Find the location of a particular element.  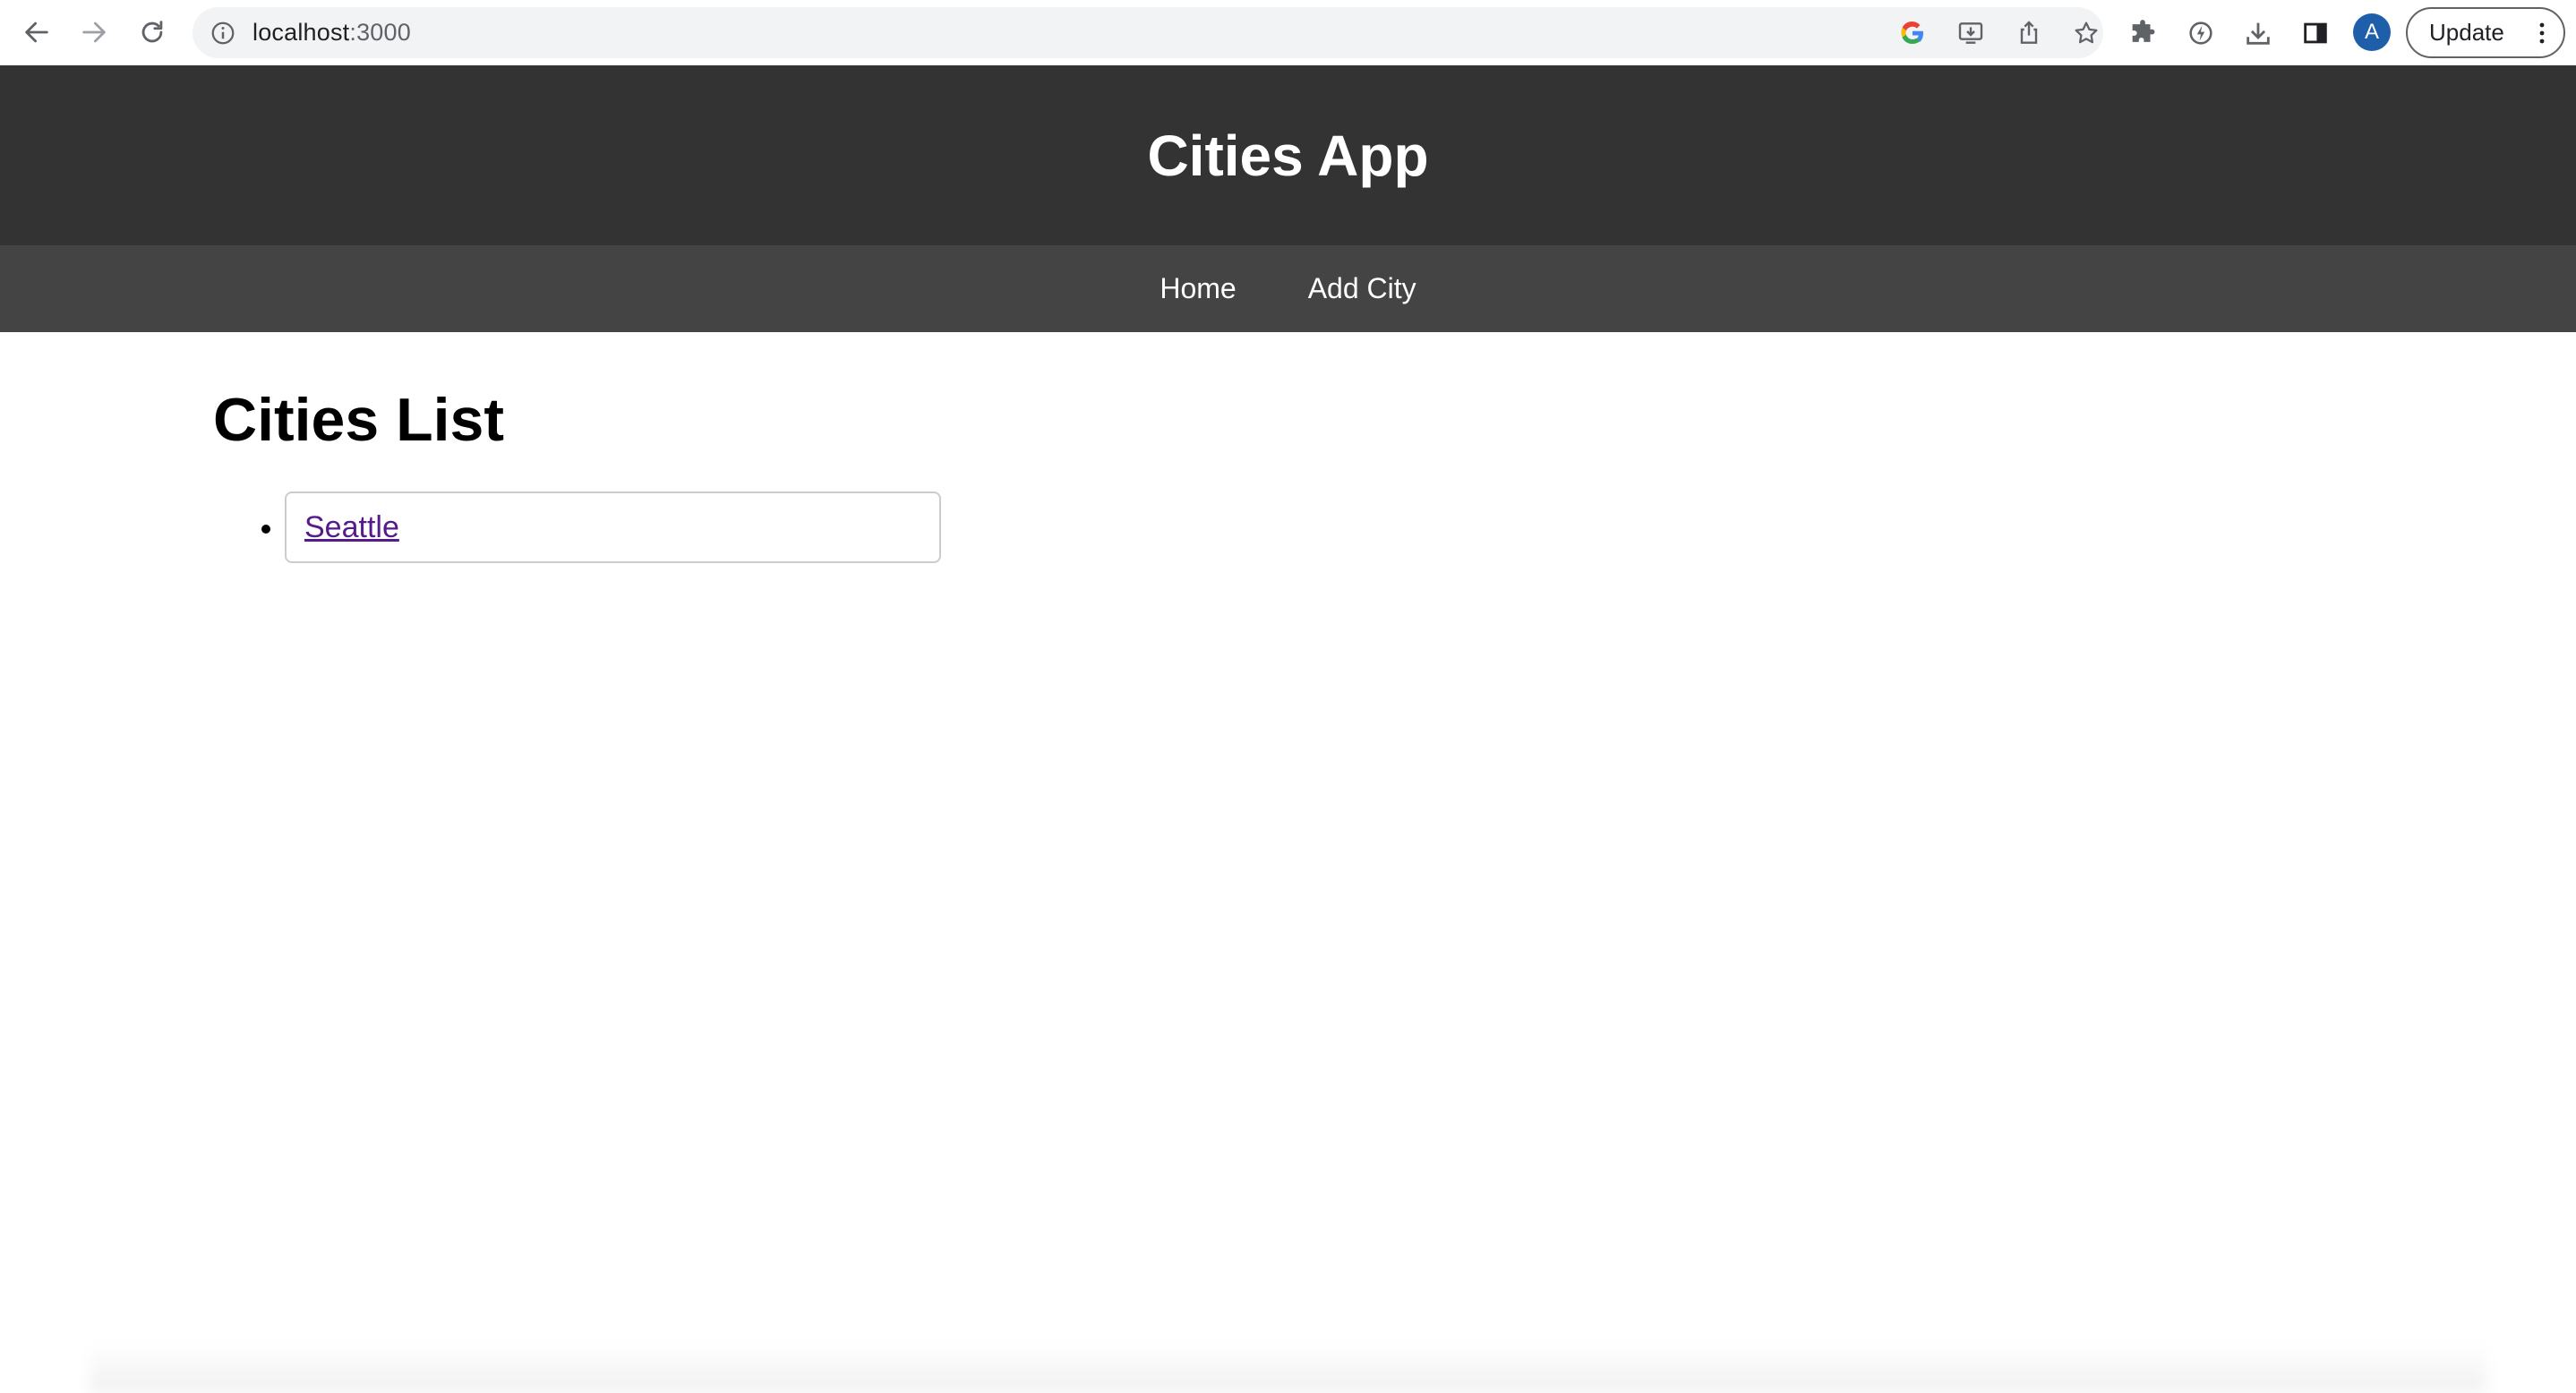

city-list: Seattle is located at coordinates (1287, 527).